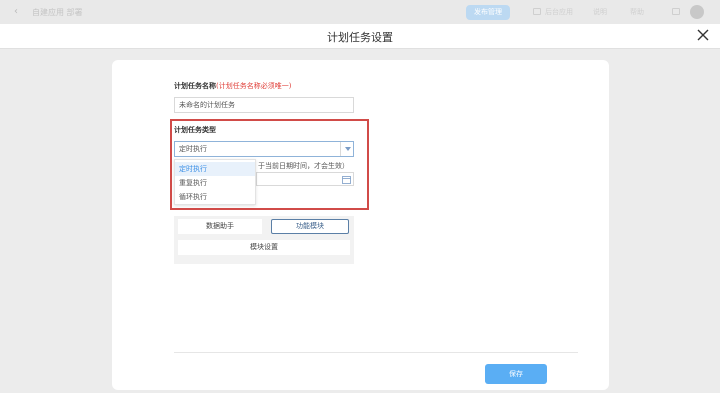 This screenshot has width=720, height=393. Describe the element at coordinates (264, 105) in the screenshot. I see `task-name-input: 未命名的计划任务` at that location.